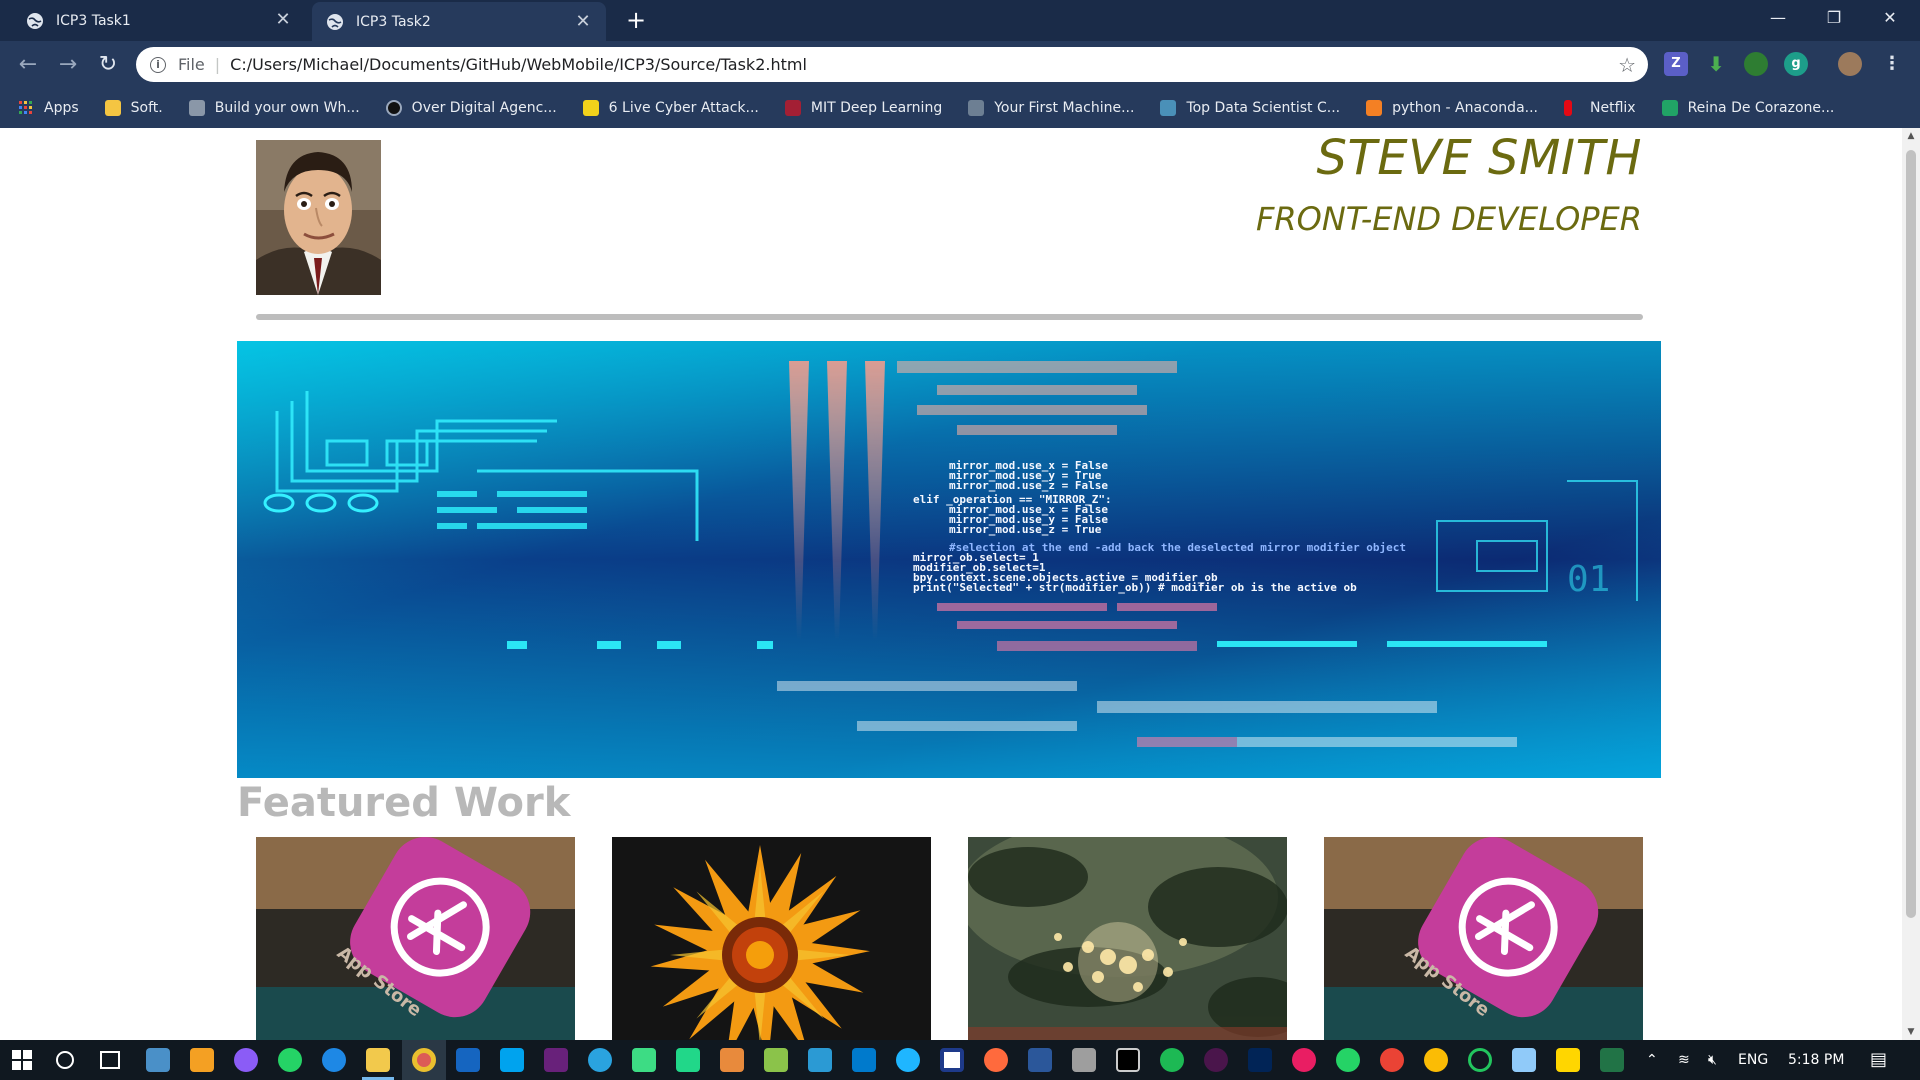  Describe the element at coordinates (61, 108) in the screenshot. I see `bookmark-label: Apps` at that location.